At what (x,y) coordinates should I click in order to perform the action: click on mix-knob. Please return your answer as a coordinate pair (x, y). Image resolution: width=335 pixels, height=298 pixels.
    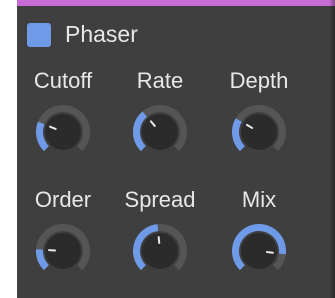
    Looking at the image, I should click on (259, 251).